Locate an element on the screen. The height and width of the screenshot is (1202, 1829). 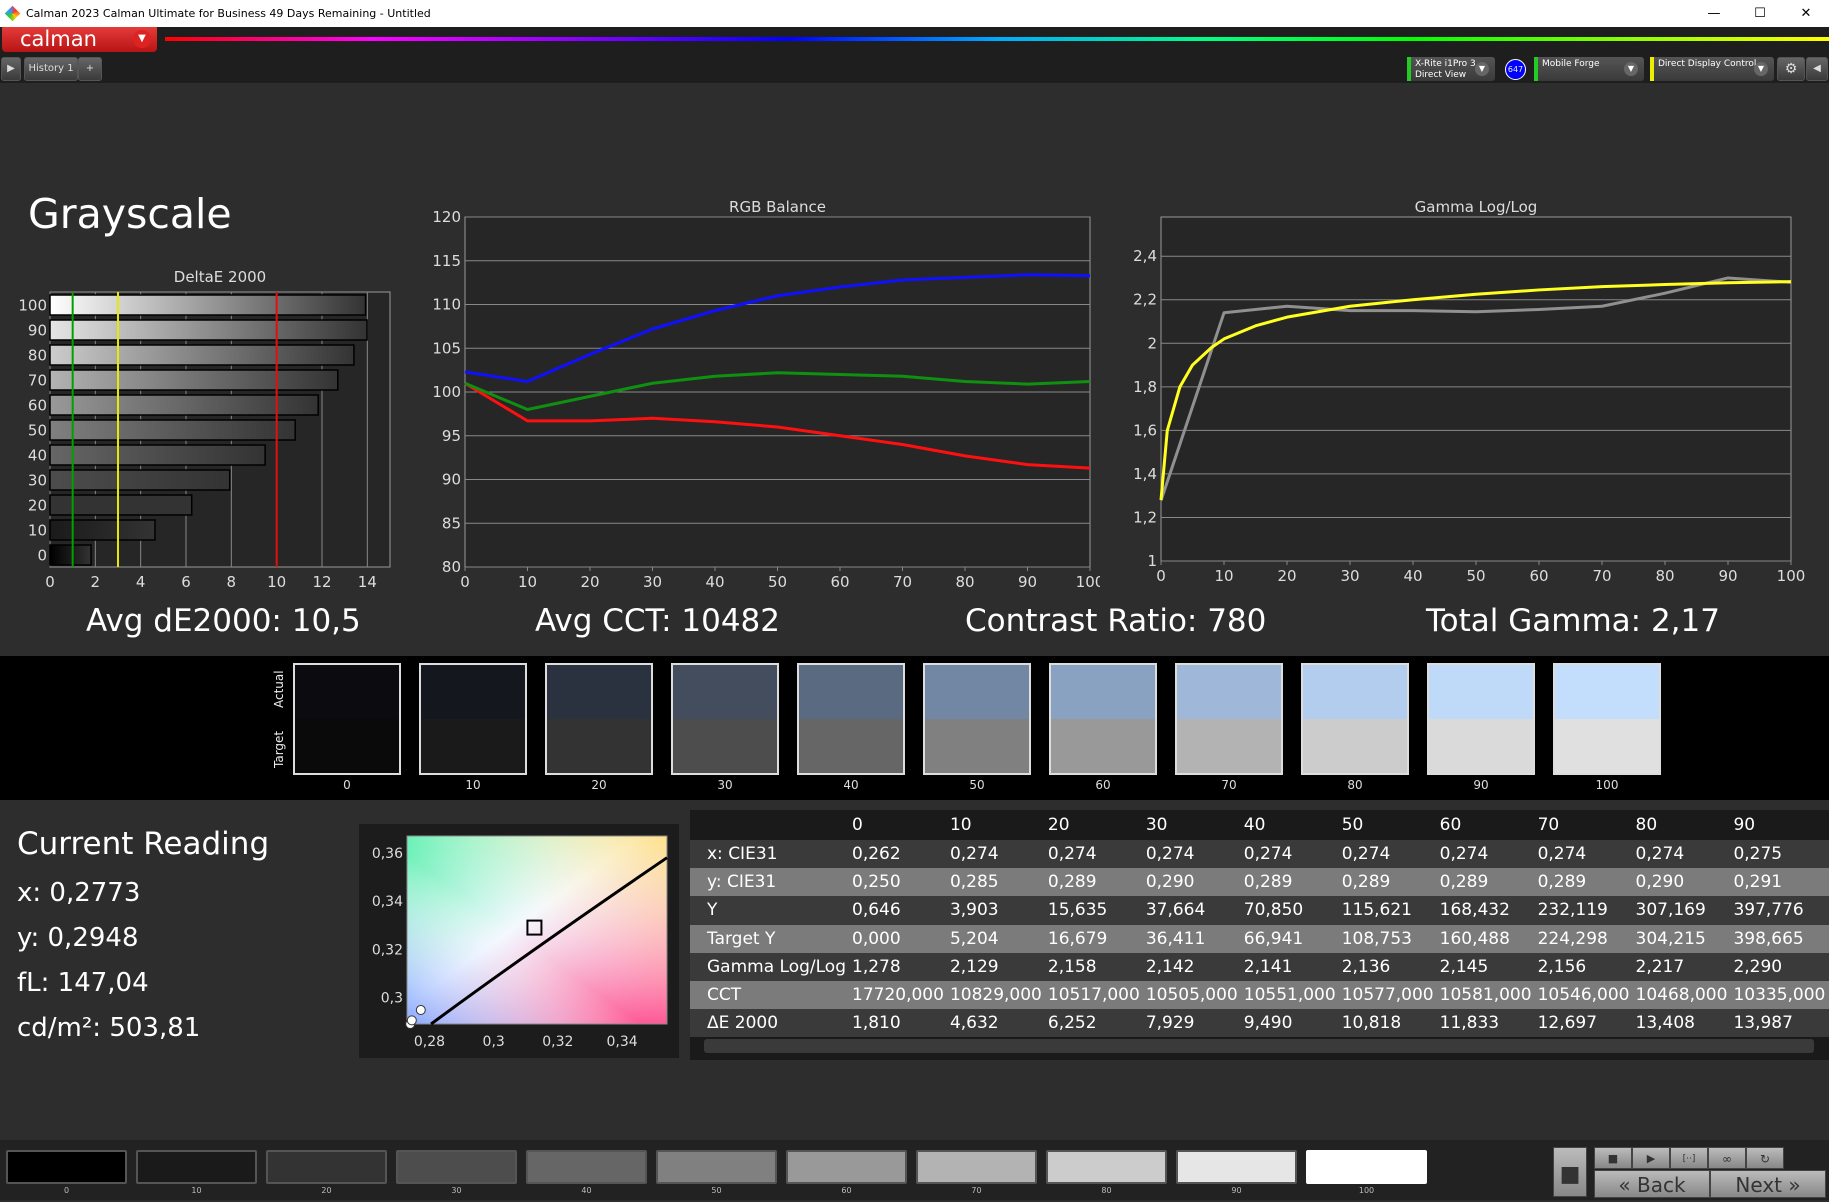
stop-large-button: ■ is located at coordinates (1570, 1172).